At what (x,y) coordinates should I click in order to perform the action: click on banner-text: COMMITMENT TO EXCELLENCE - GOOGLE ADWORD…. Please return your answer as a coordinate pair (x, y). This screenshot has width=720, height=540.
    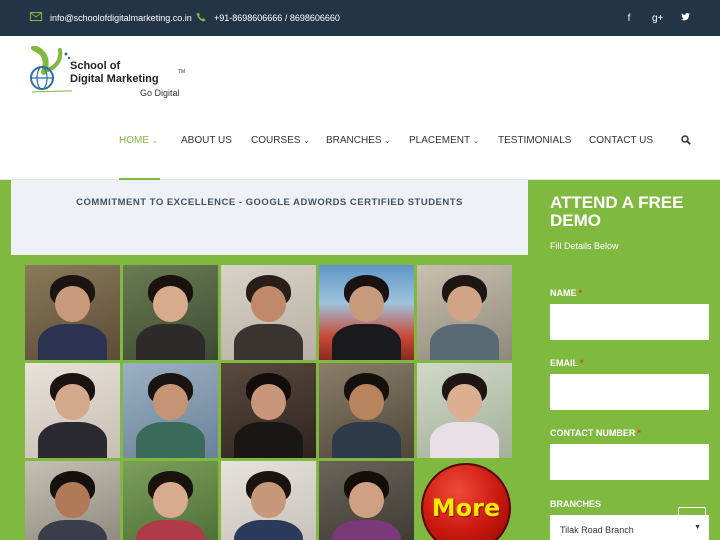
    Looking at the image, I should click on (269, 202).